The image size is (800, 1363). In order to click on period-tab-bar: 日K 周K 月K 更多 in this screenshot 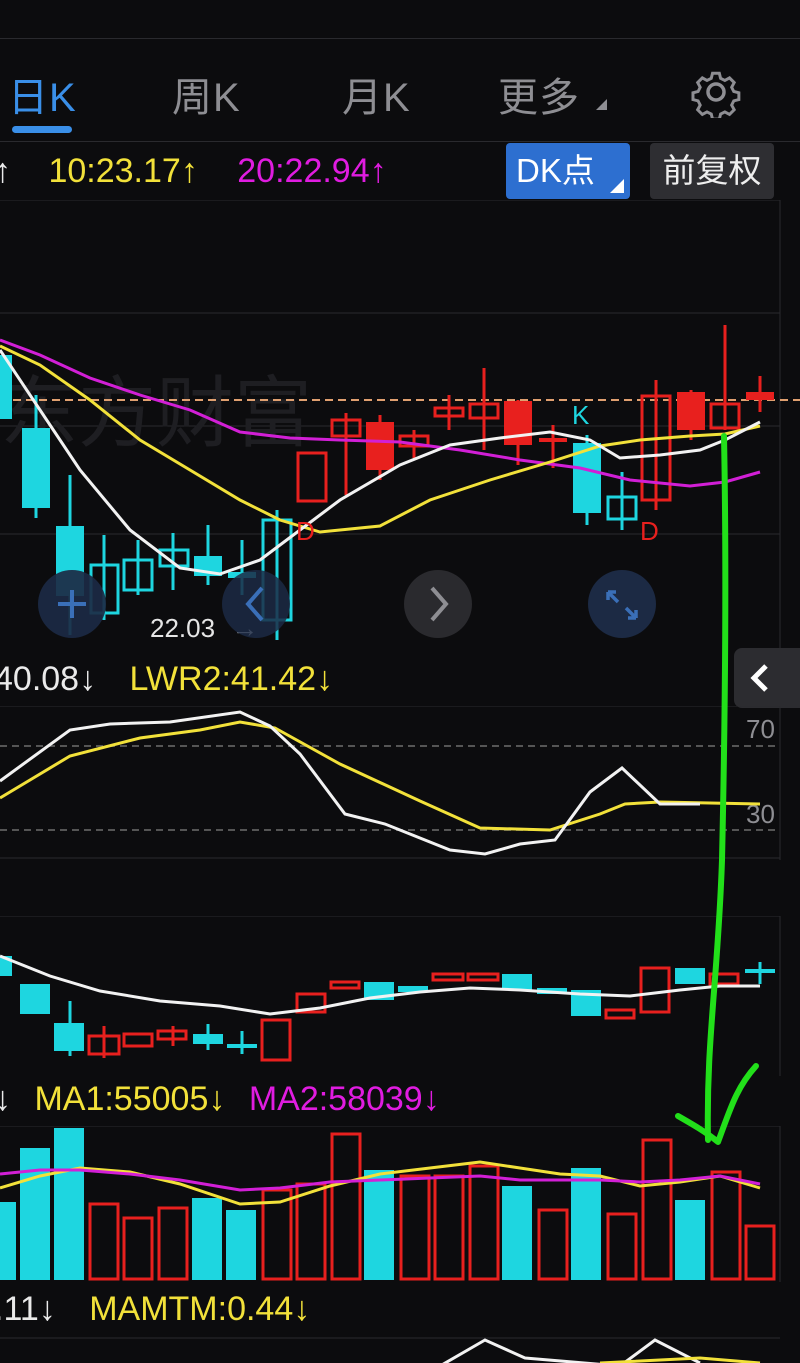, I will do `click(400, 90)`.